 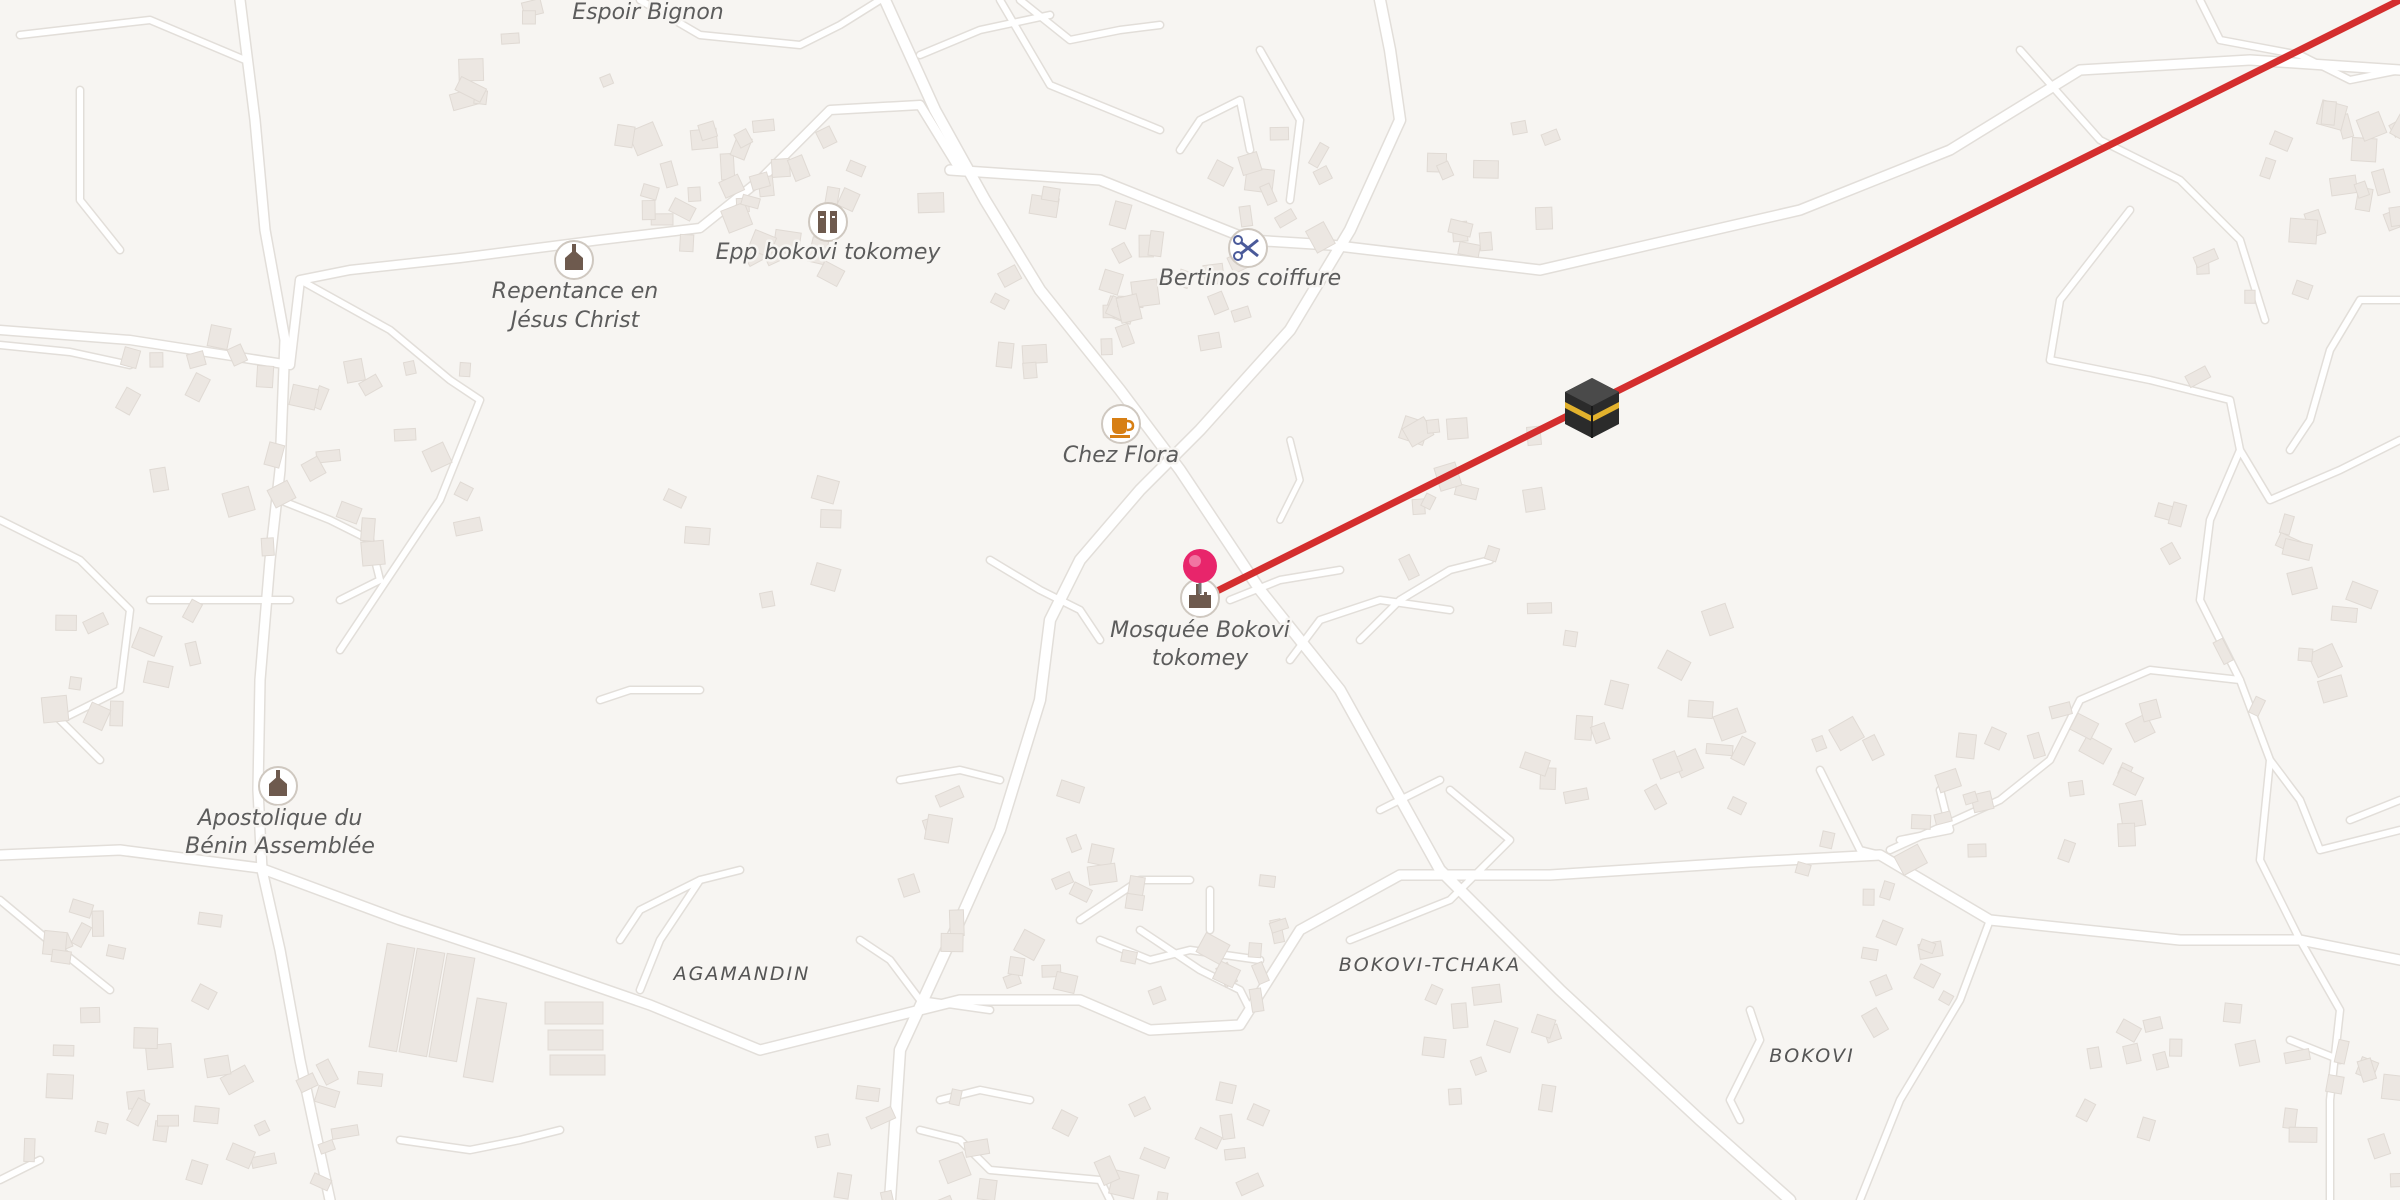 What do you see at coordinates (1249, 279) in the screenshot?
I see `poi-label: Bertinos coiffure` at bounding box center [1249, 279].